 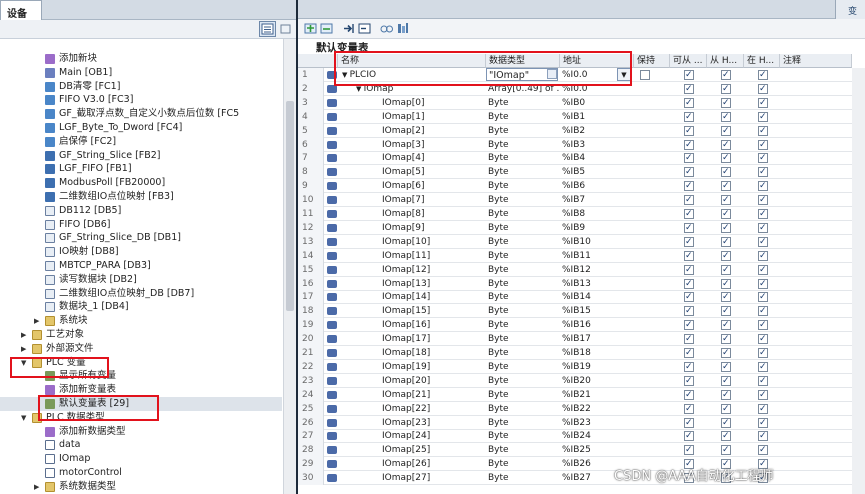 I want to click on col-header-retain: 保持, so click(x=652, y=61).